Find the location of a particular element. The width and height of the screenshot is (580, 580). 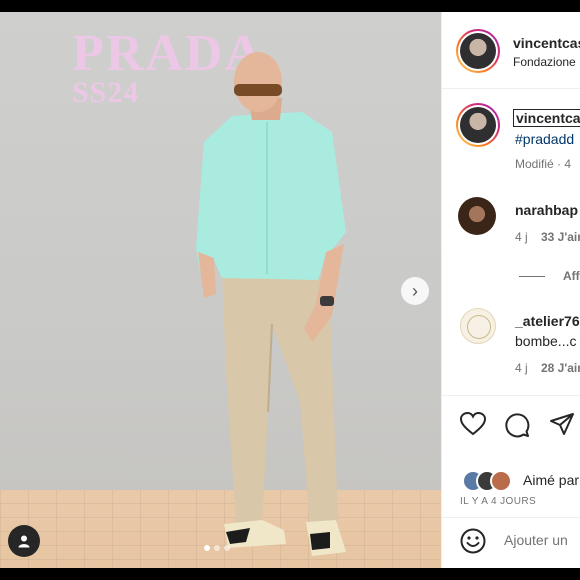

share-icon is located at coordinates (562, 424).